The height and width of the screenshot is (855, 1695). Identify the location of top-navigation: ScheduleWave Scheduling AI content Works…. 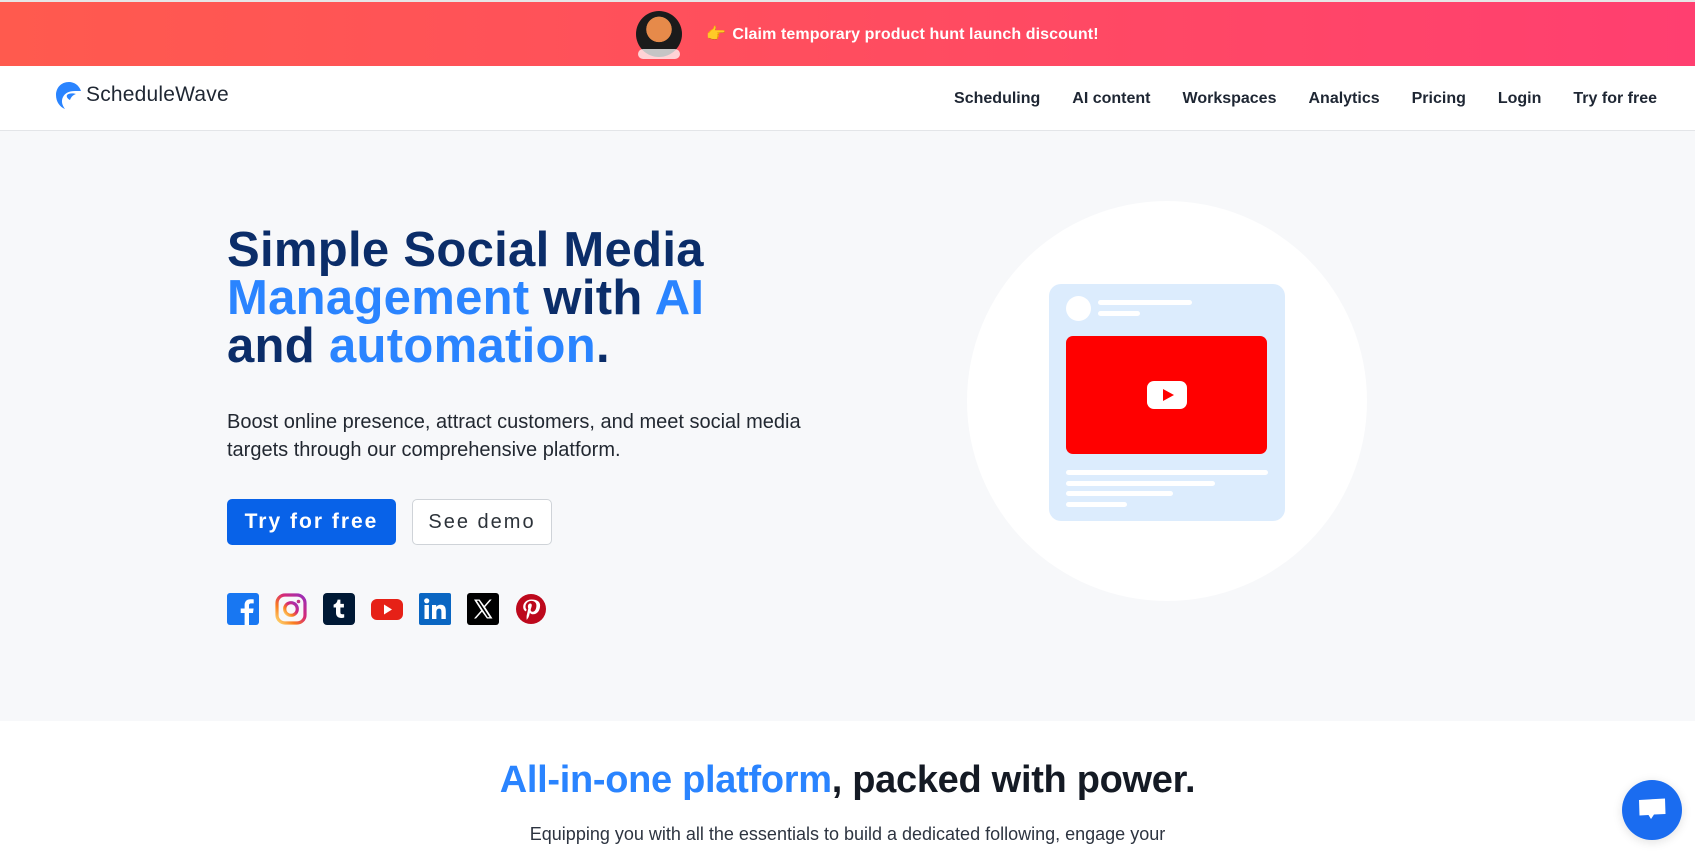
(847, 98).